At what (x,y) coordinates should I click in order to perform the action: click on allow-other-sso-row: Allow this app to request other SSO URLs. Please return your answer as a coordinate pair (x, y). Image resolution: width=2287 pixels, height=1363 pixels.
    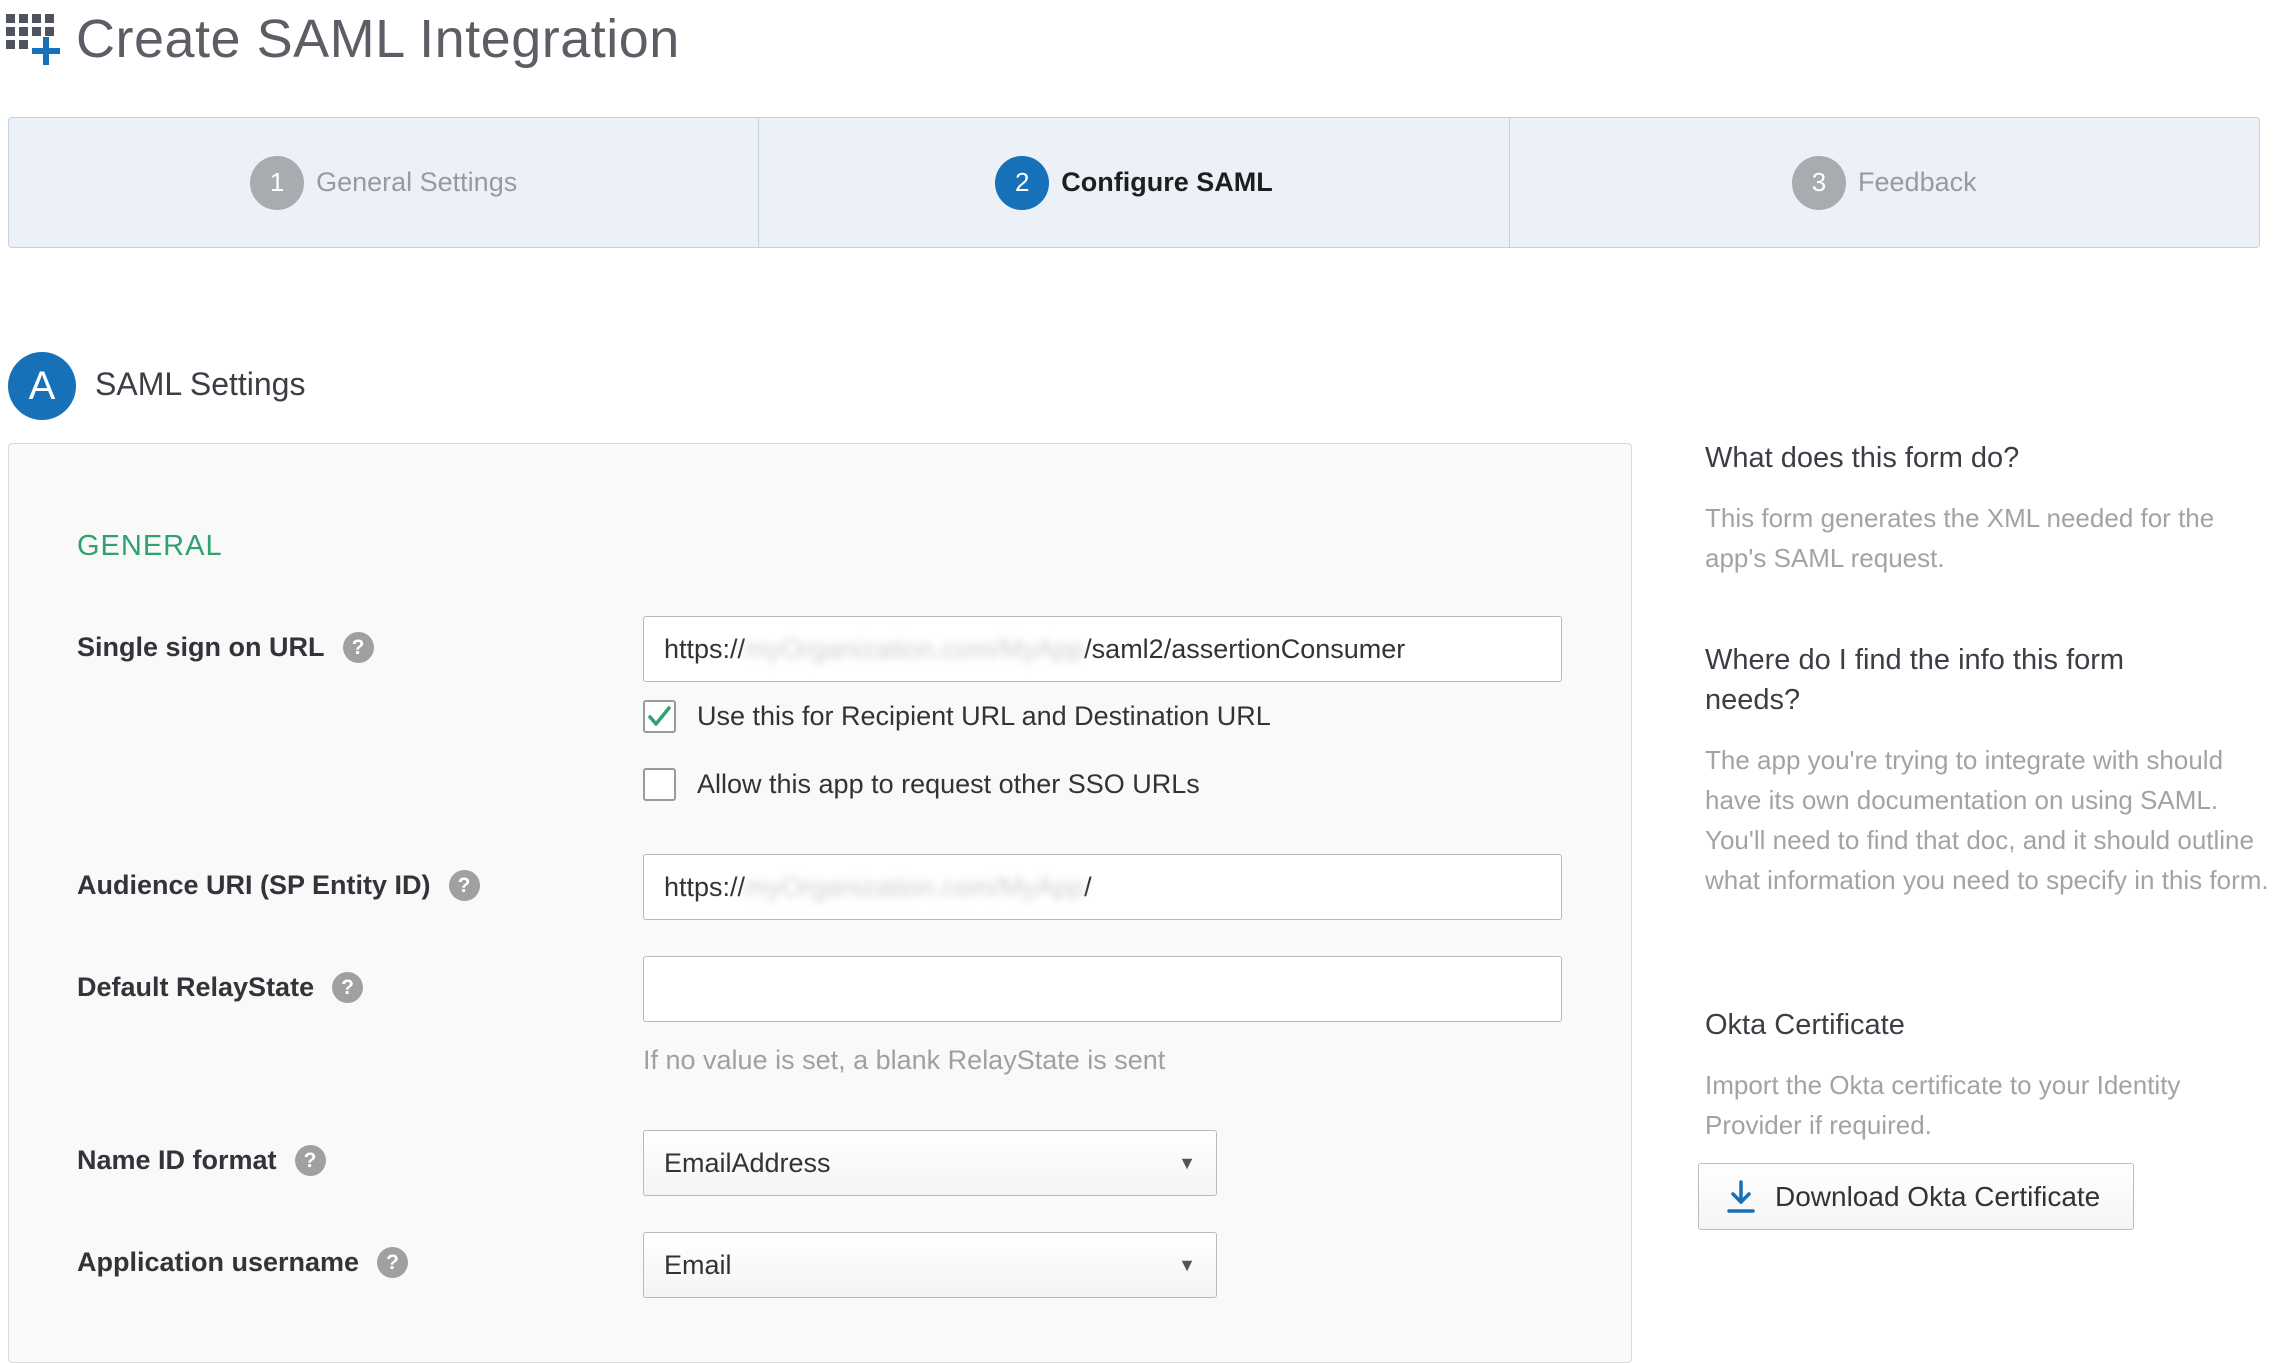
    Looking at the image, I should click on (921, 784).